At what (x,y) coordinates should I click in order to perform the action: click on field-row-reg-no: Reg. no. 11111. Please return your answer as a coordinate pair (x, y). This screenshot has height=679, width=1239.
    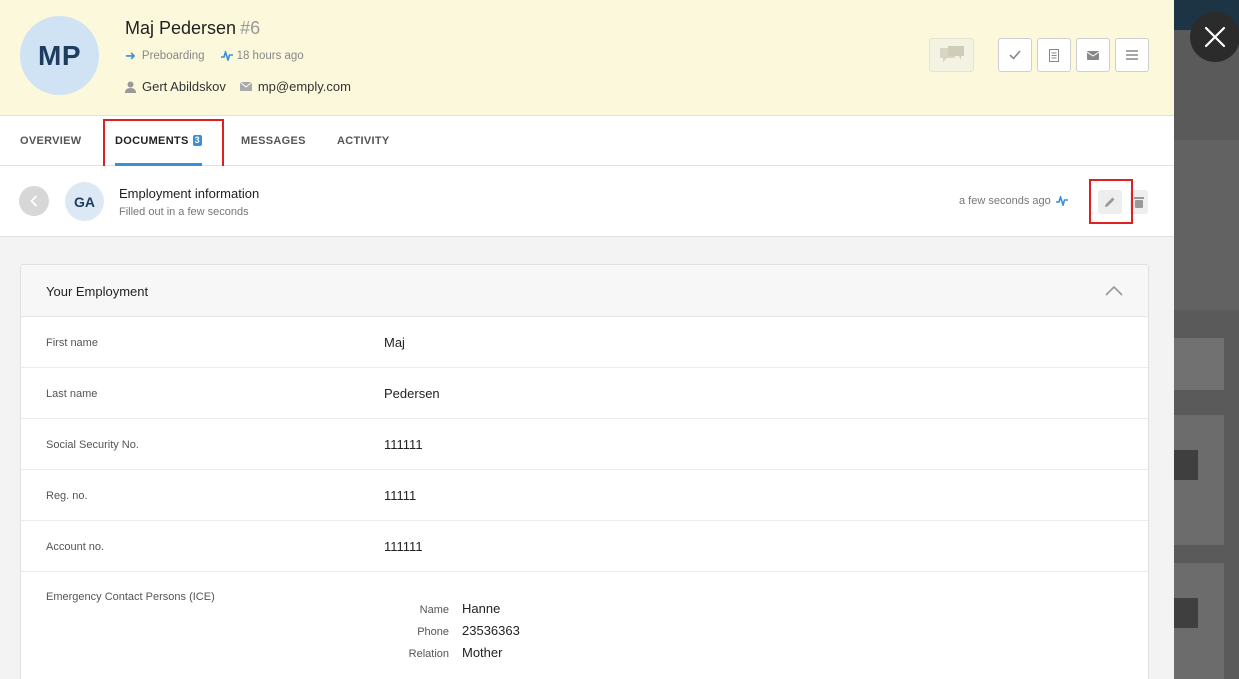
    Looking at the image, I should click on (584, 495).